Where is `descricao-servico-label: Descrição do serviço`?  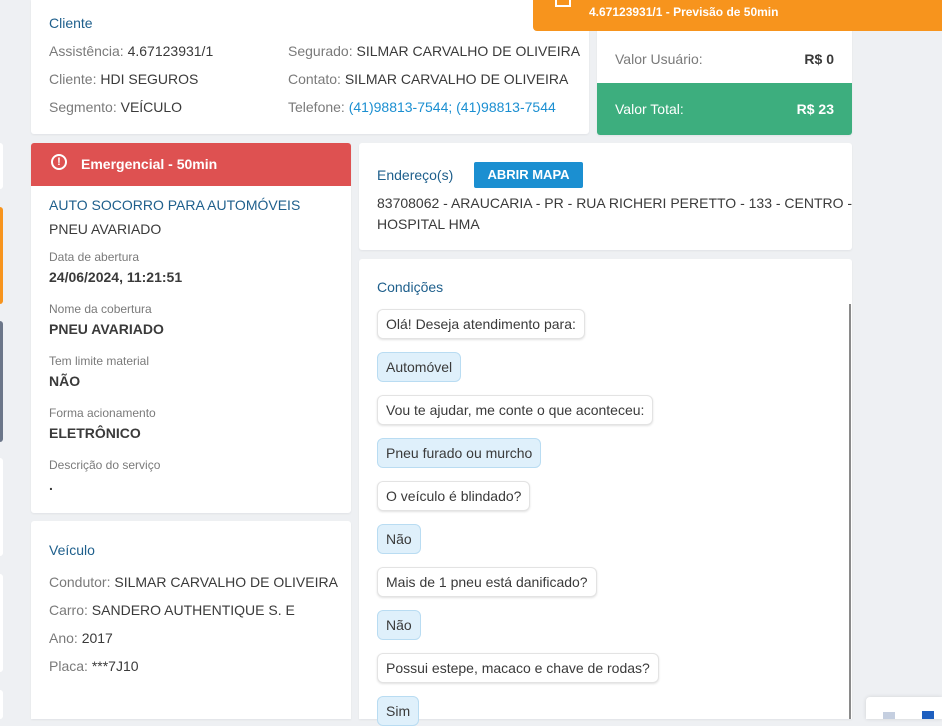
descricao-servico-label: Descrição do serviço is located at coordinates (105, 465).